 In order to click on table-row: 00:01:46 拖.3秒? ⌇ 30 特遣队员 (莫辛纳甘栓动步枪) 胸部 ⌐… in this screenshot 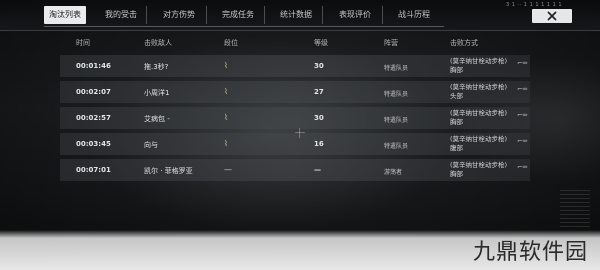, I will do `click(295, 66)`.